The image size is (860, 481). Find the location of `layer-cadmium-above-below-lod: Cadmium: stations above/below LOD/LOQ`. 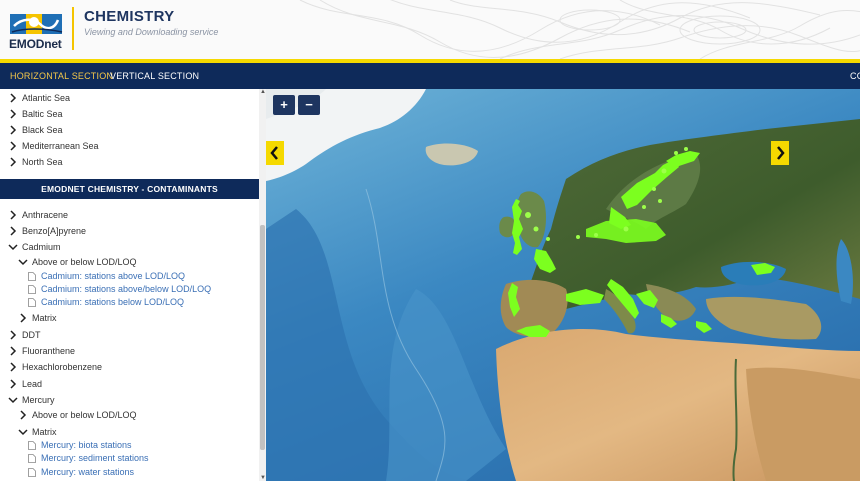

layer-cadmium-above-below-lod: Cadmium: stations above/below LOD/LOQ is located at coordinates (119, 289).